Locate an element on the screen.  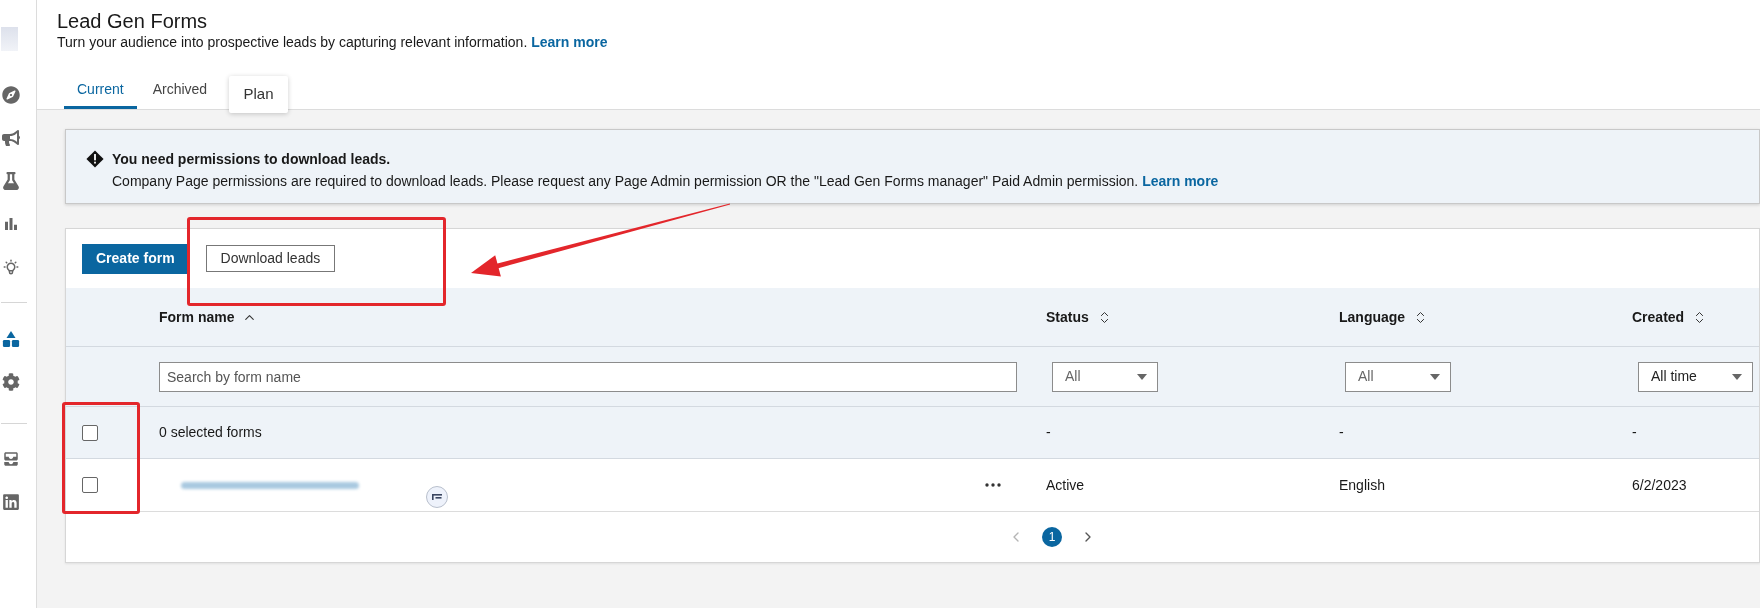
table-cell-text: Active is located at coordinates (1065, 485).